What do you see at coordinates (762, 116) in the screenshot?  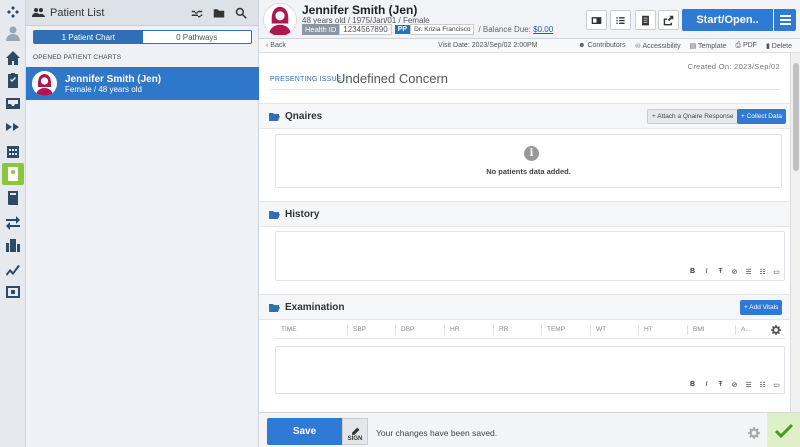 I see `collect-data-button: + Collect Data` at bounding box center [762, 116].